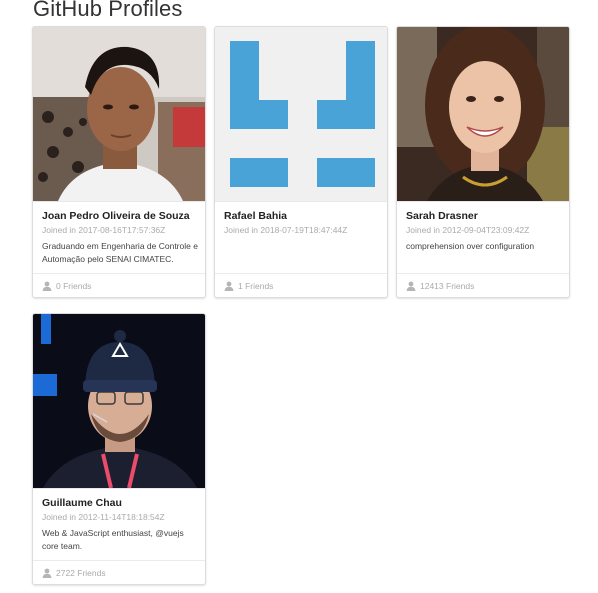 This screenshot has width=598, height=593. What do you see at coordinates (468, 230) in the screenshot?
I see `profile-joined-date: Joined in 2012-09-04T23:09:42Z` at bounding box center [468, 230].